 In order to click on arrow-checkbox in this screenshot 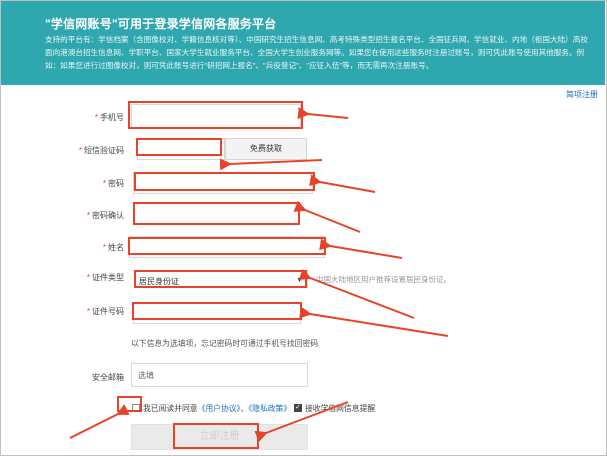, I will do `click(99, 421)`.